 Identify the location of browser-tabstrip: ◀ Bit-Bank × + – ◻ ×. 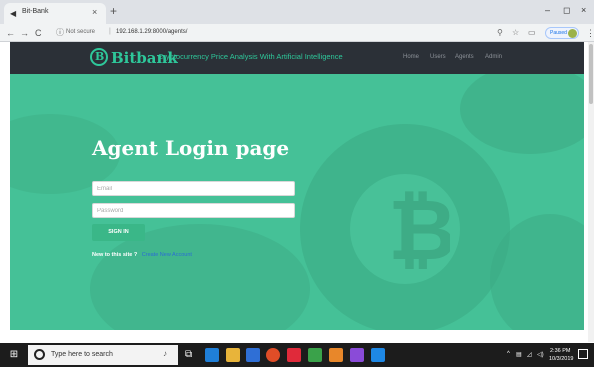
(297, 12).